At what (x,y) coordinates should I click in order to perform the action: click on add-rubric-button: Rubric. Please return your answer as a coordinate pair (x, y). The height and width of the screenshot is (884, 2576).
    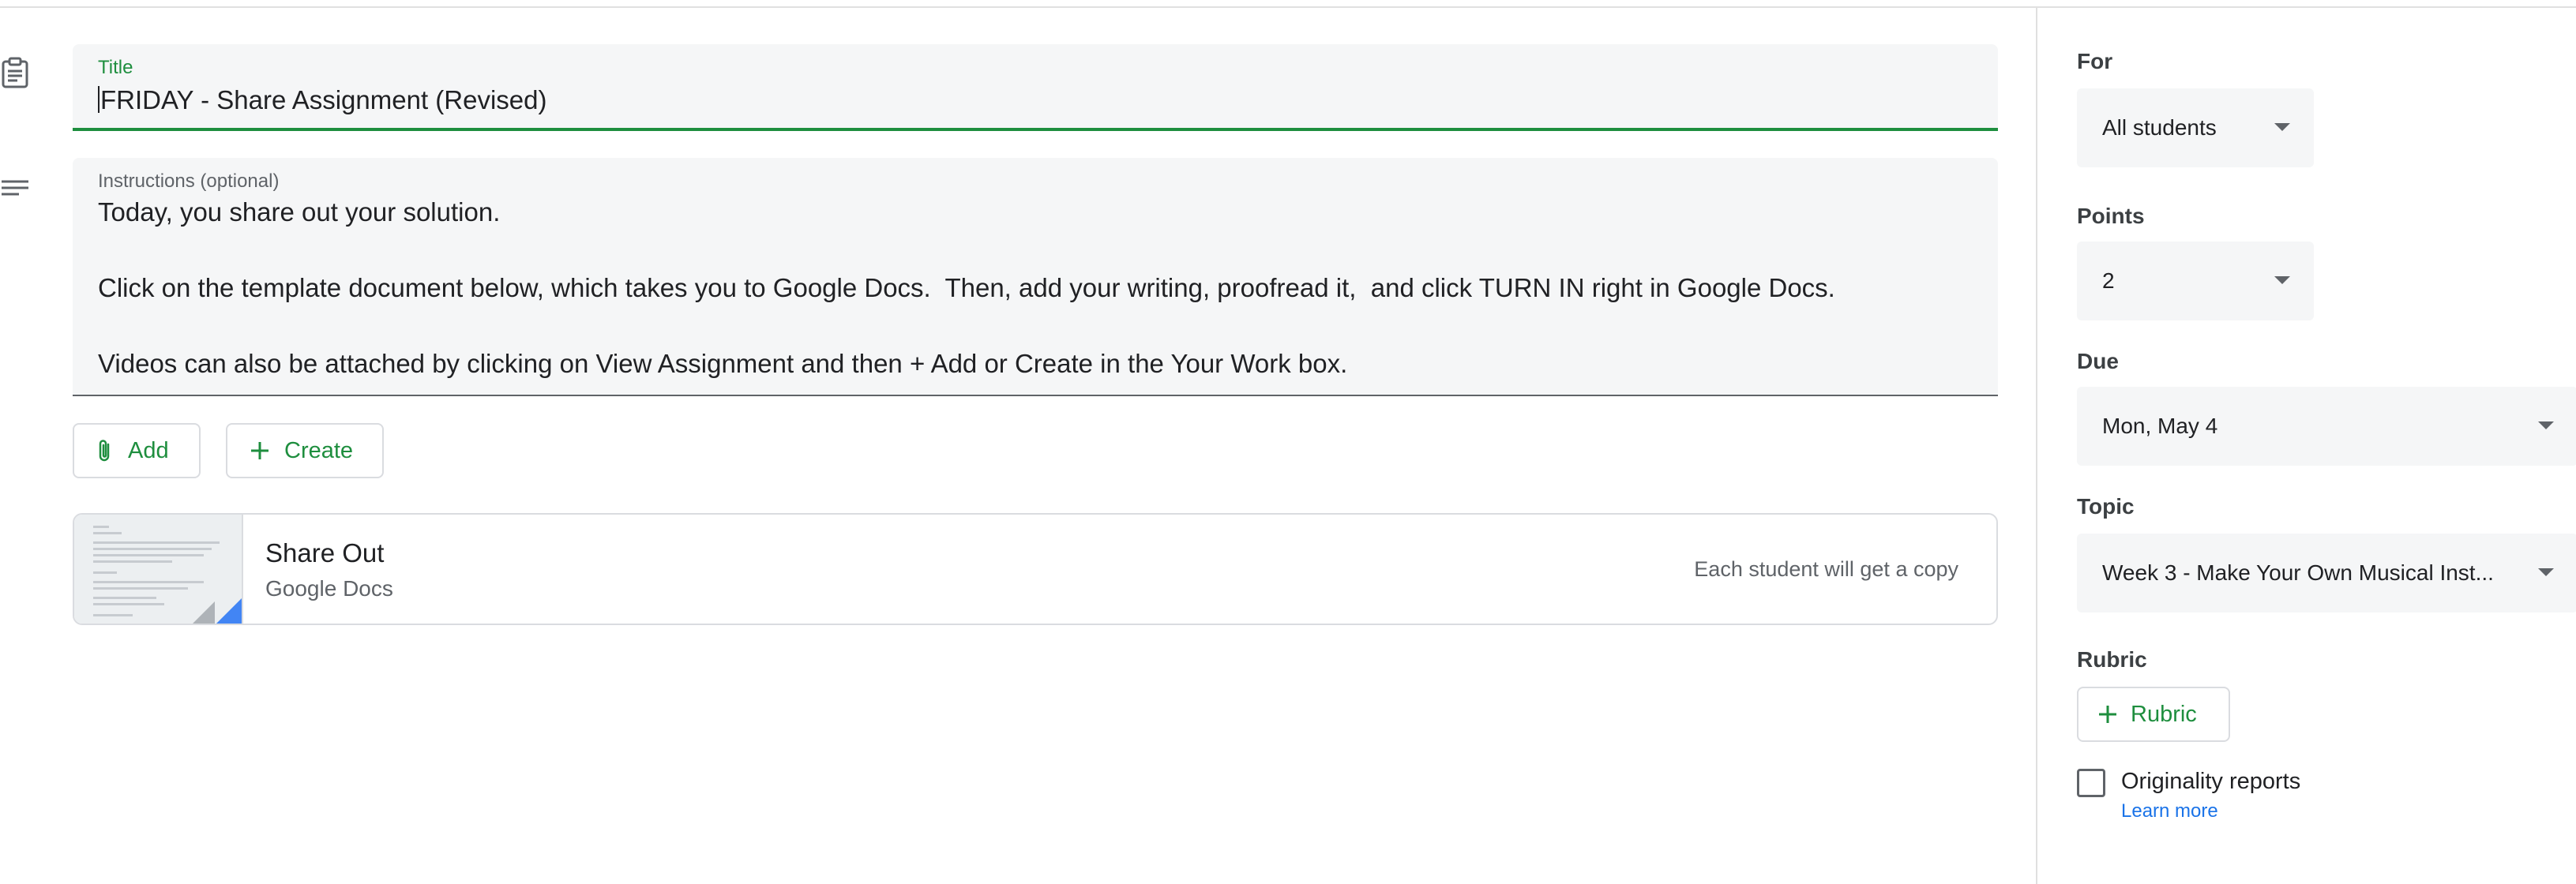
    Looking at the image, I should click on (2153, 714).